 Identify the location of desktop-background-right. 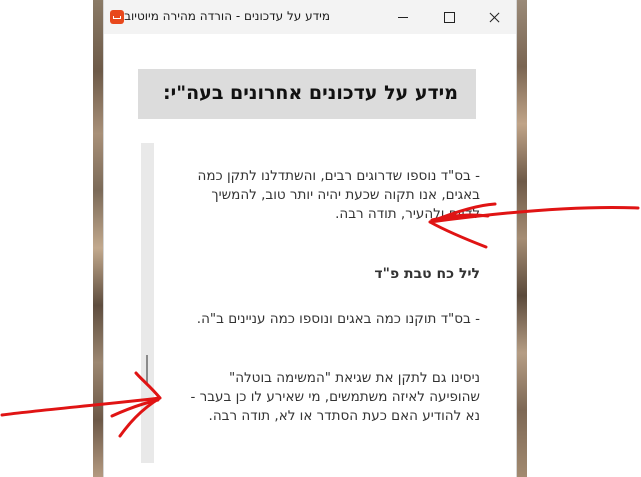
(522, 238).